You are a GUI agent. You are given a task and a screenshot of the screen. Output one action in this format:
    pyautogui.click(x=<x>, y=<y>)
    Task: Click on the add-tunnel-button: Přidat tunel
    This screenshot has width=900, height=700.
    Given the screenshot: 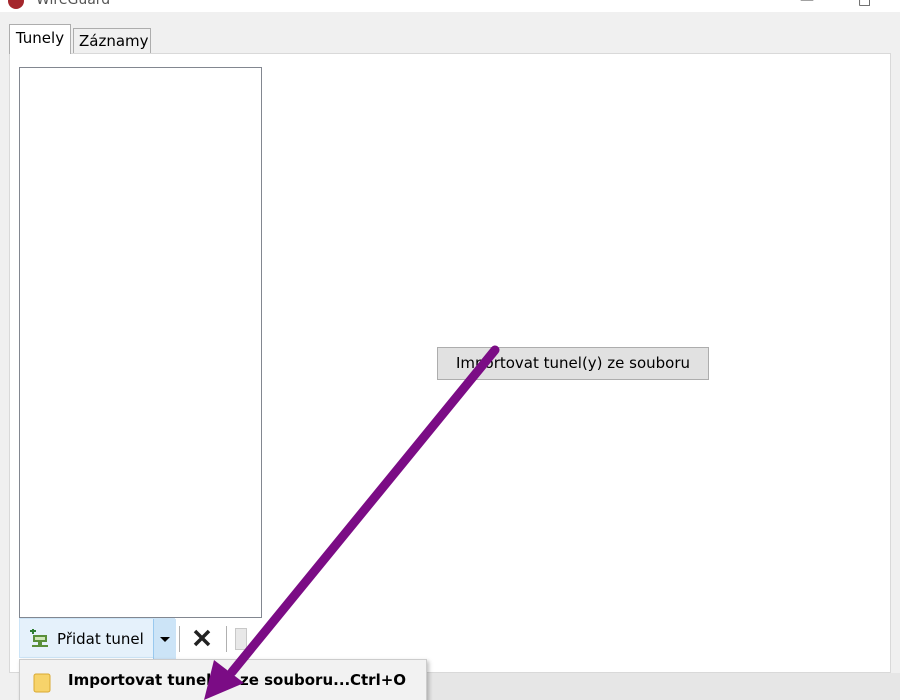 What is the action you would take?
    pyautogui.click(x=97, y=638)
    